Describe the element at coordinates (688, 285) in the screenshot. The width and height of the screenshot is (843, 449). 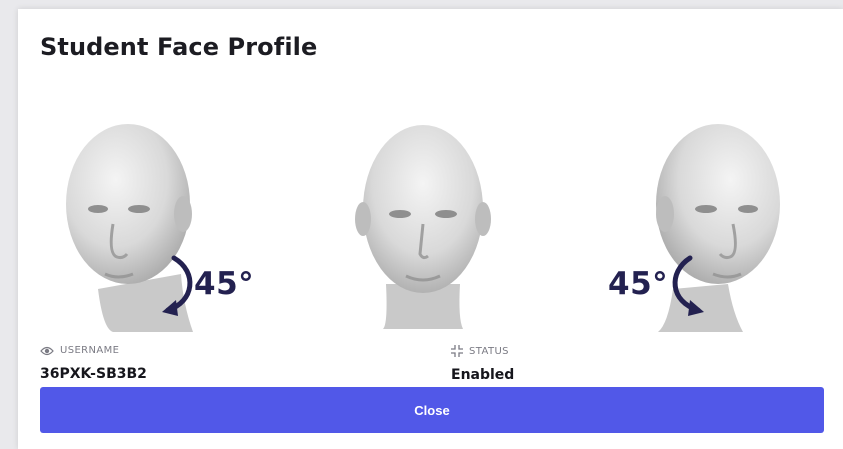
I see `rotate-arrow-right-icon` at that location.